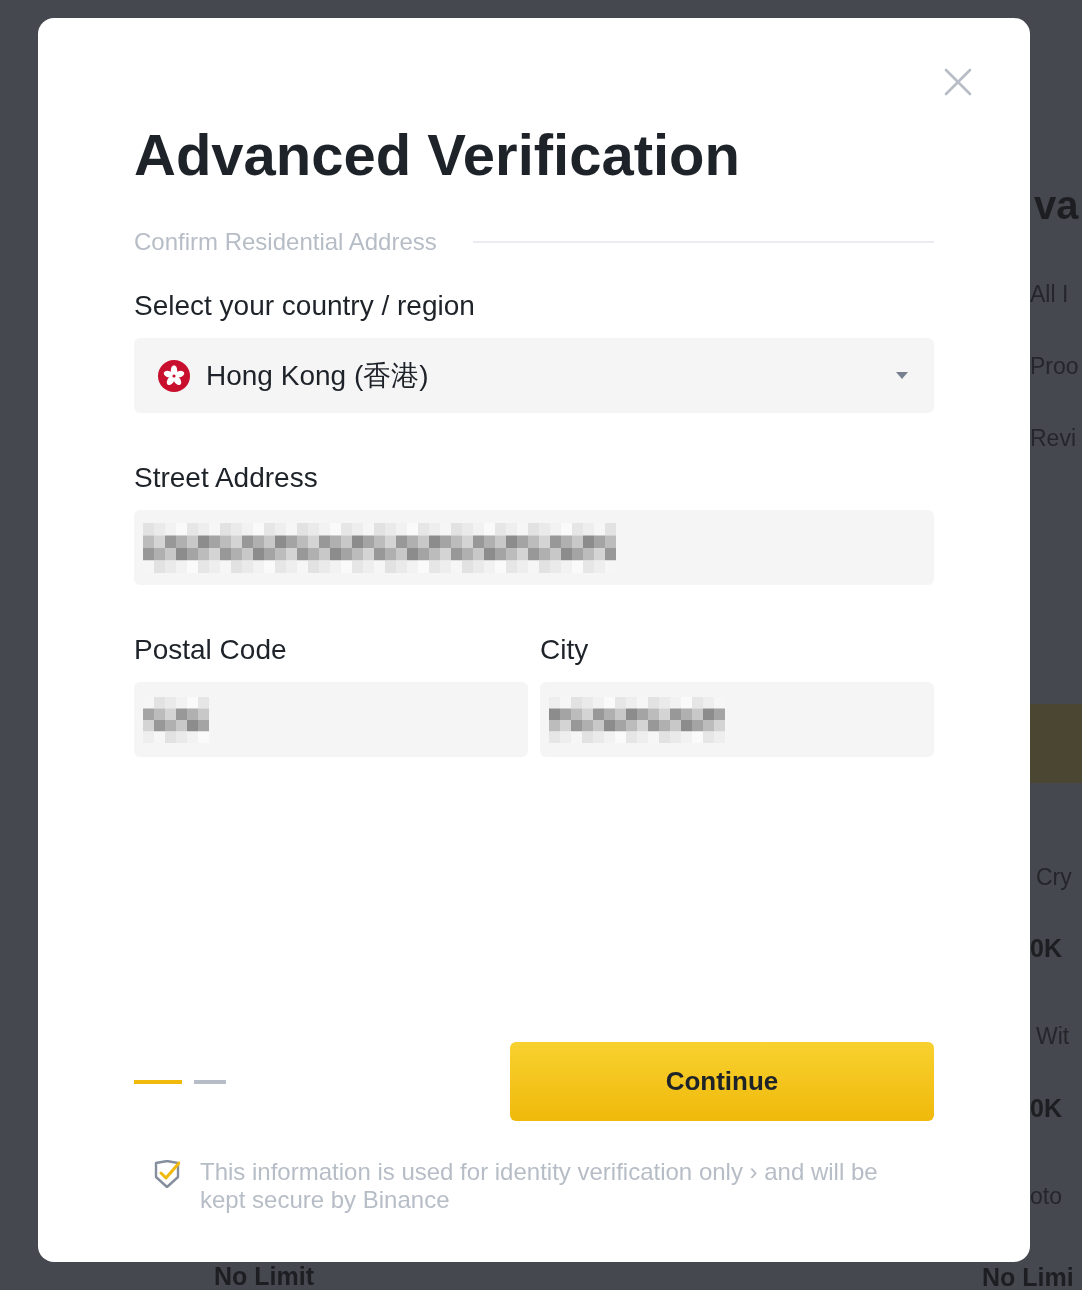 This screenshot has width=1082, height=1290. Describe the element at coordinates (305, 306) in the screenshot. I see `field-label: Select your country / region` at that location.